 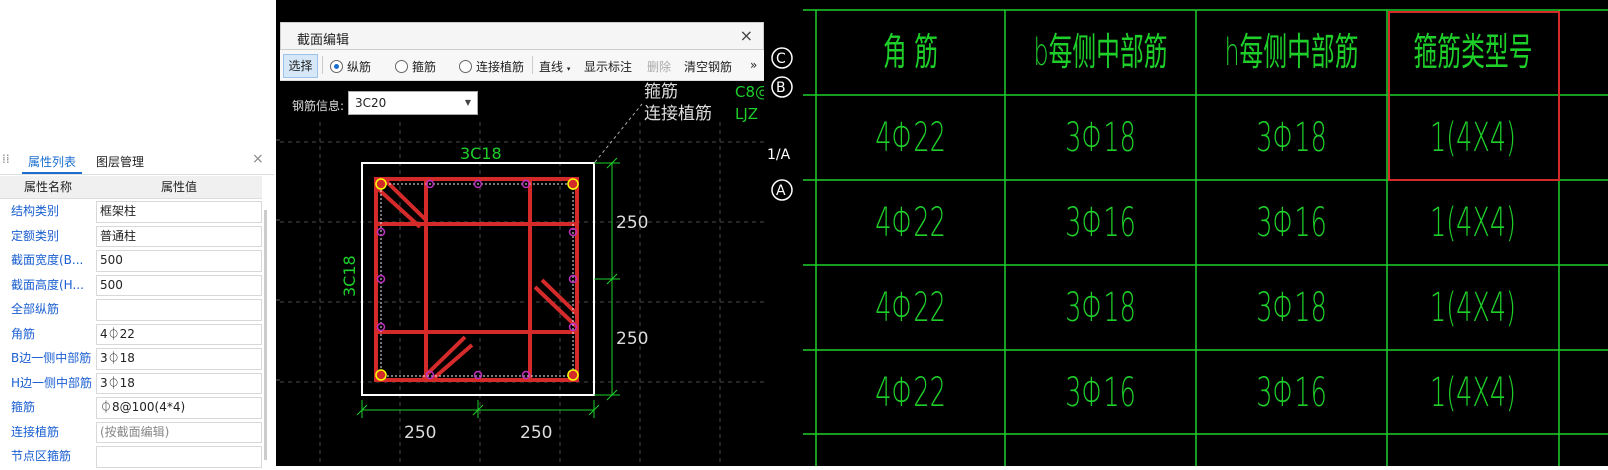 I want to click on property-row: 角筋 4⏀22, so click(x=131, y=334).